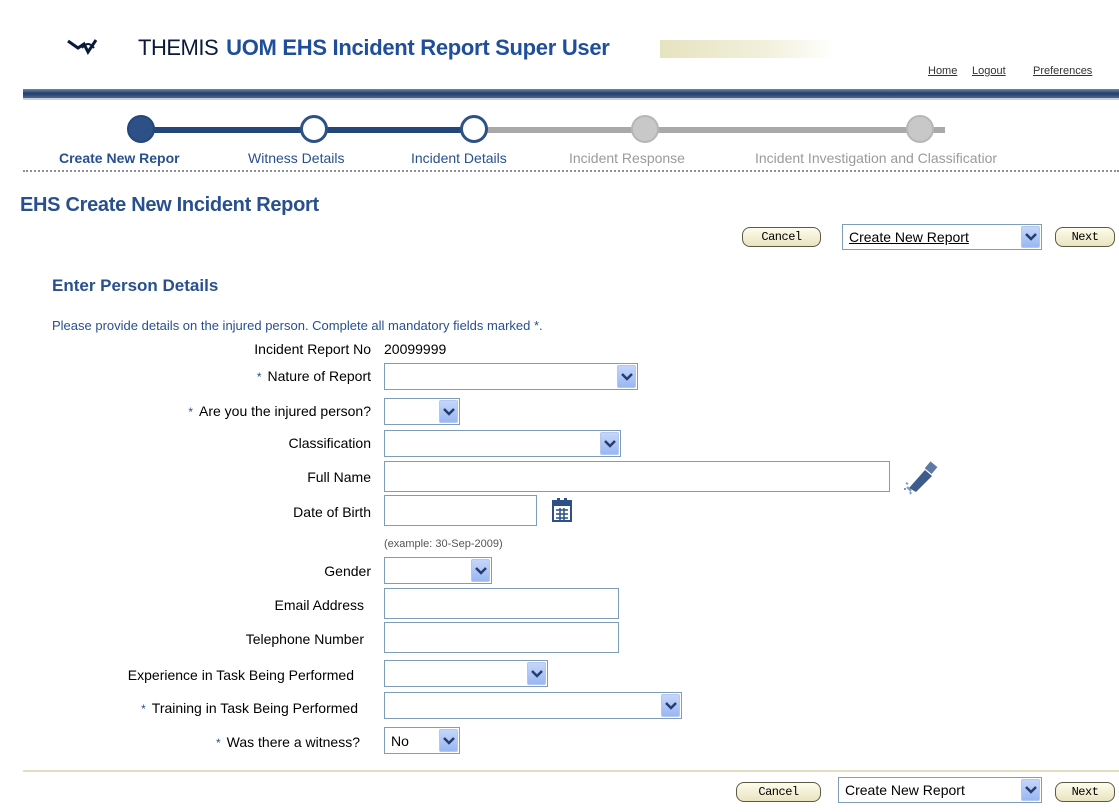 The width and height of the screenshot is (1119, 812). What do you see at coordinates (778, 792) in the screenshot?
I see `cancel-button-bottom: Cancel` at bounding box center [778, 792].